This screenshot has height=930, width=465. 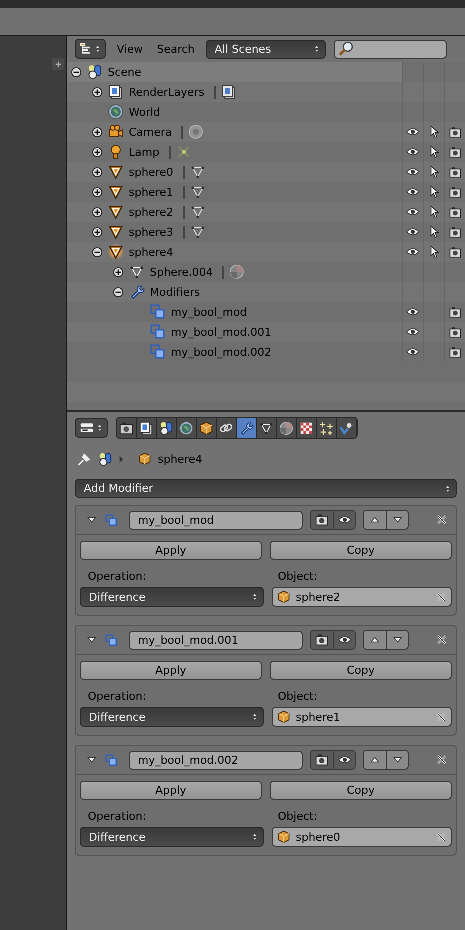 I want to click on render-layers-icon, so click(x=228, y=92).